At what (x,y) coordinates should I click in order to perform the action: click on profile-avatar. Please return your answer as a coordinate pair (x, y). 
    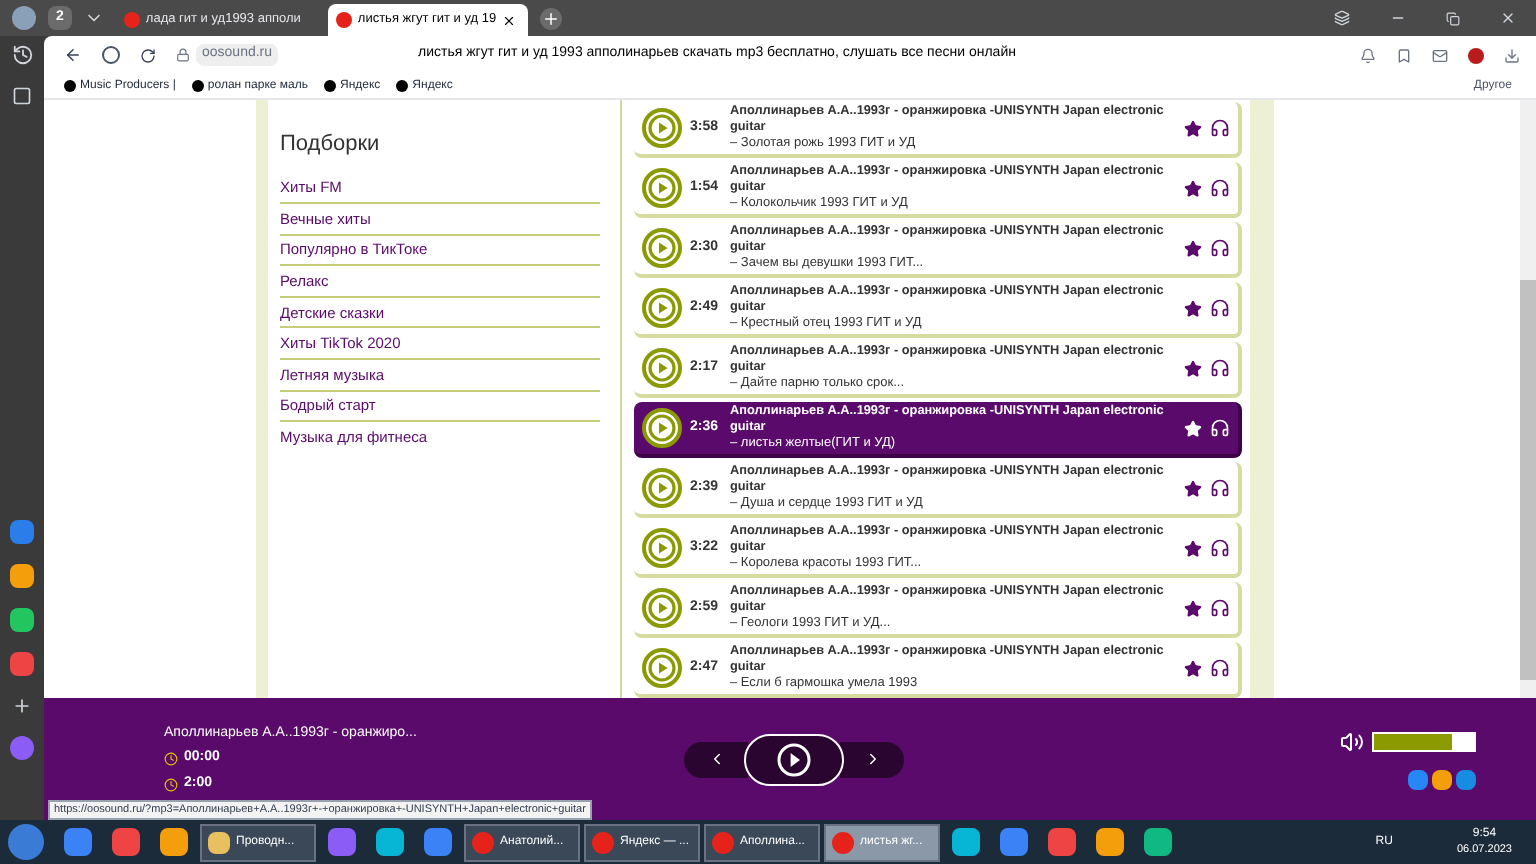
    Looking at the image, I should click on (24, 18).